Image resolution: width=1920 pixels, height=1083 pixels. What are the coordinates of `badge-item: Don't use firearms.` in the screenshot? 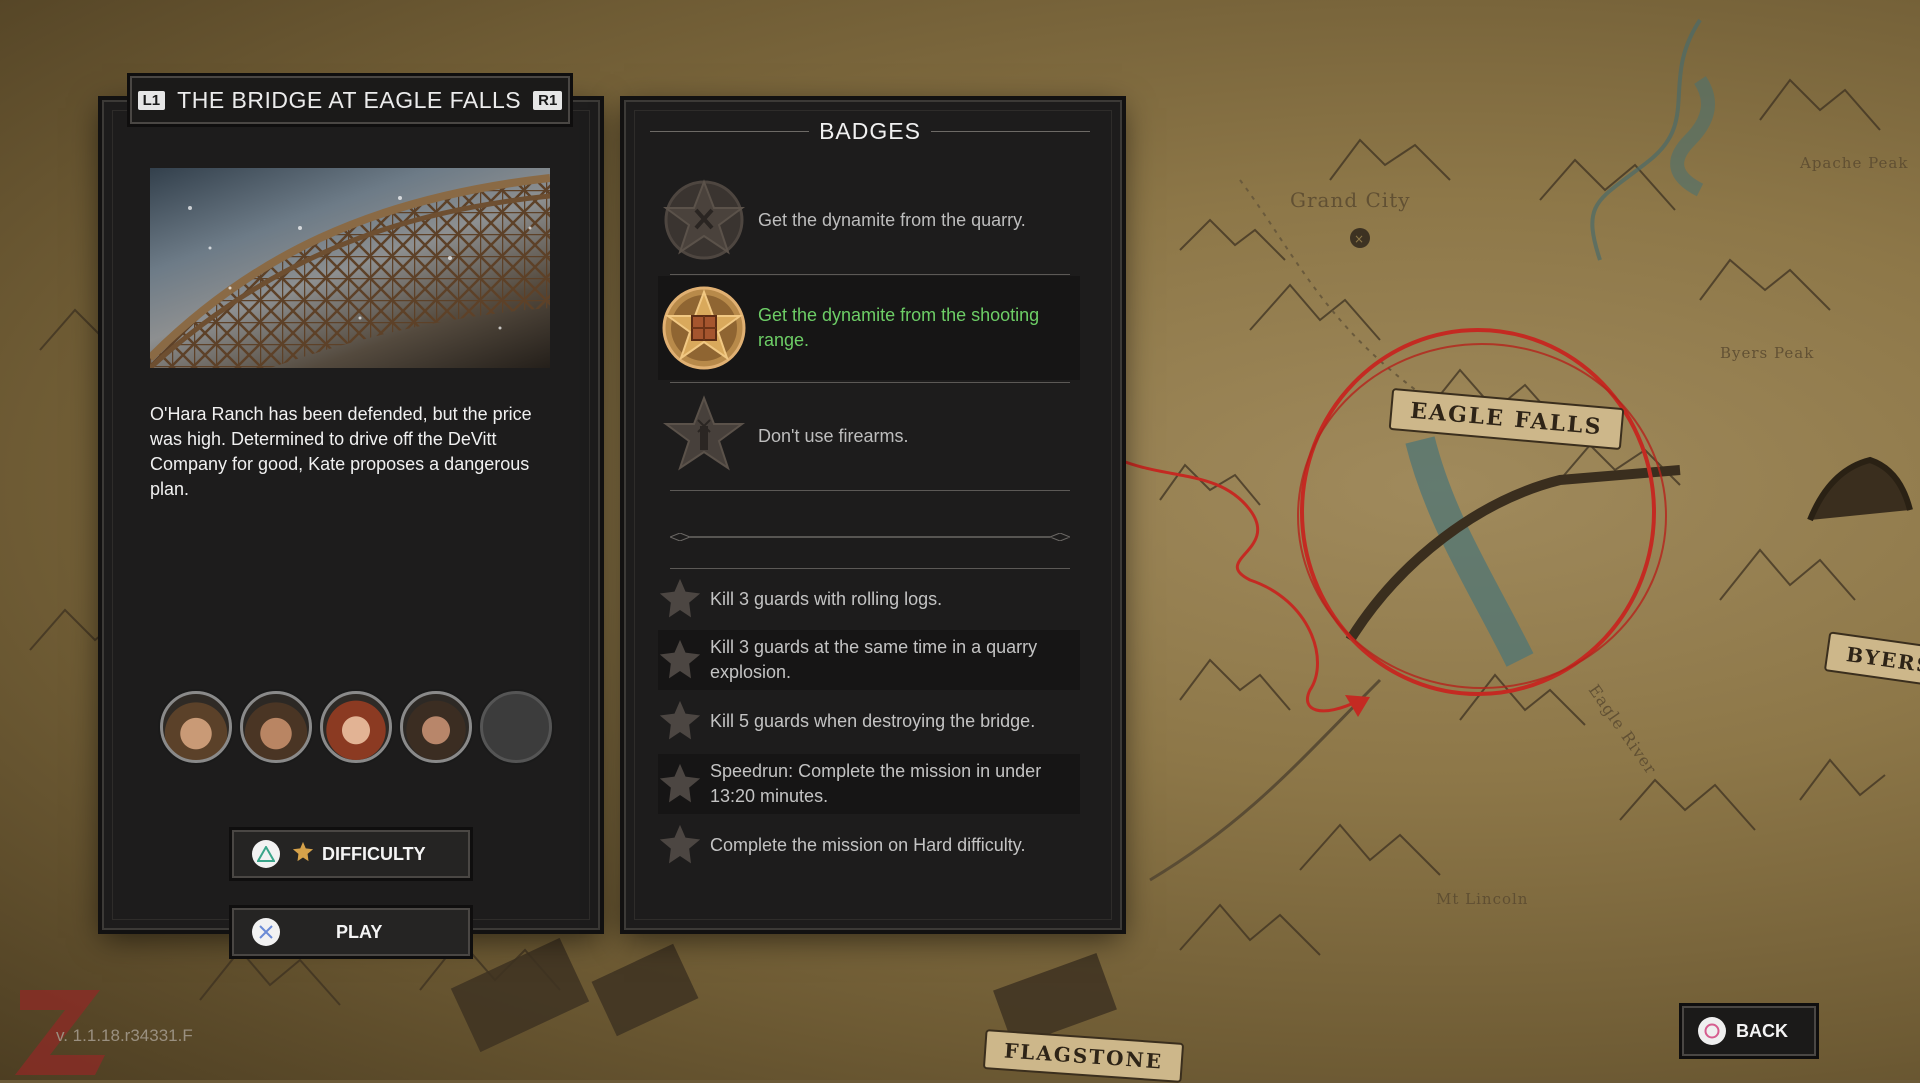 It's located at (869, 436).